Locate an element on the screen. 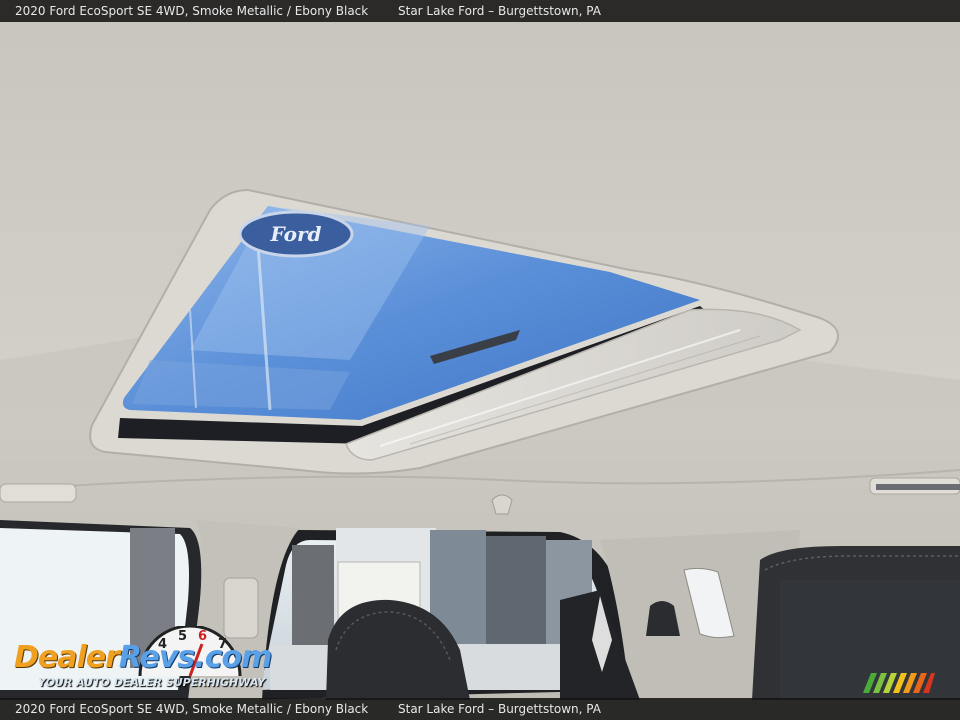 The width and height of the screenshot is (960, 720). logo-tagline: YOUR AUTO DEALER SUPERHIGHWAY is located at coordinates (152, 682).